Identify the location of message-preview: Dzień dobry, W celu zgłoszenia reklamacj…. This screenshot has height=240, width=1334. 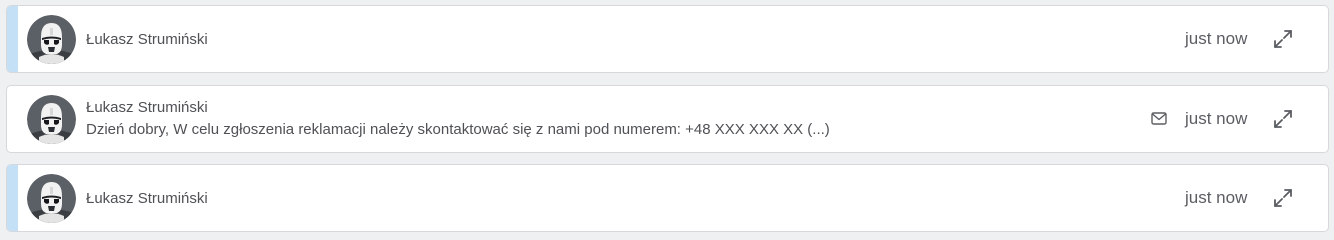
(458, 129).